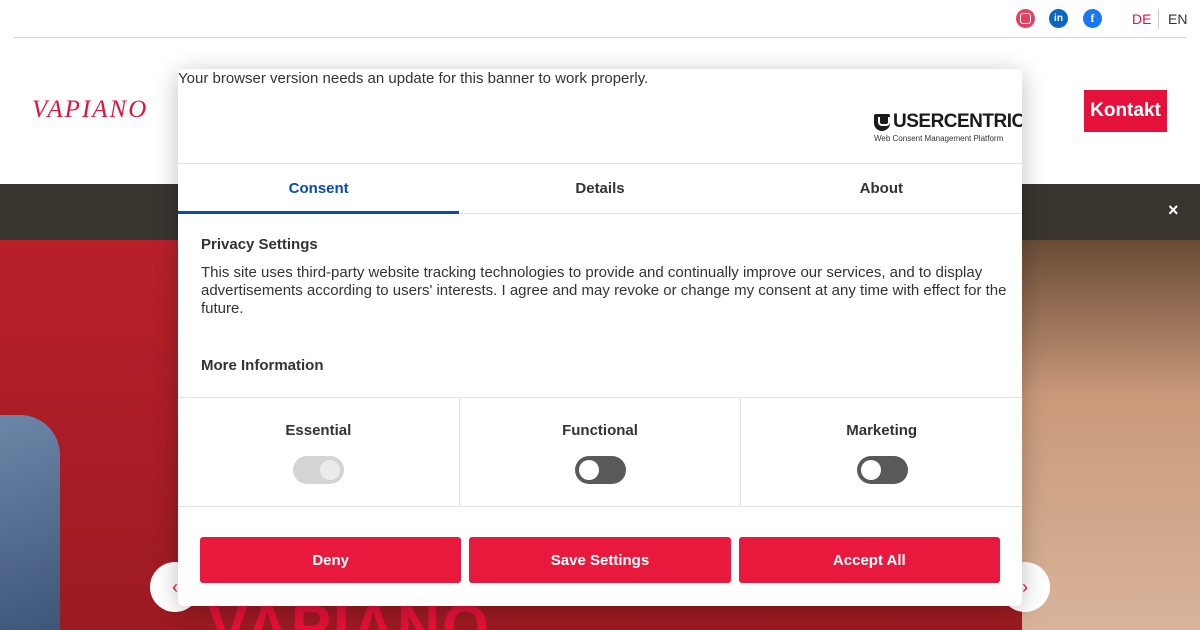 This screenshot has width=1200, height=630. What do you see at coordinates (30, 522) in the screenshot?
I see `hero-image-left` at bounding box center [30, 522].